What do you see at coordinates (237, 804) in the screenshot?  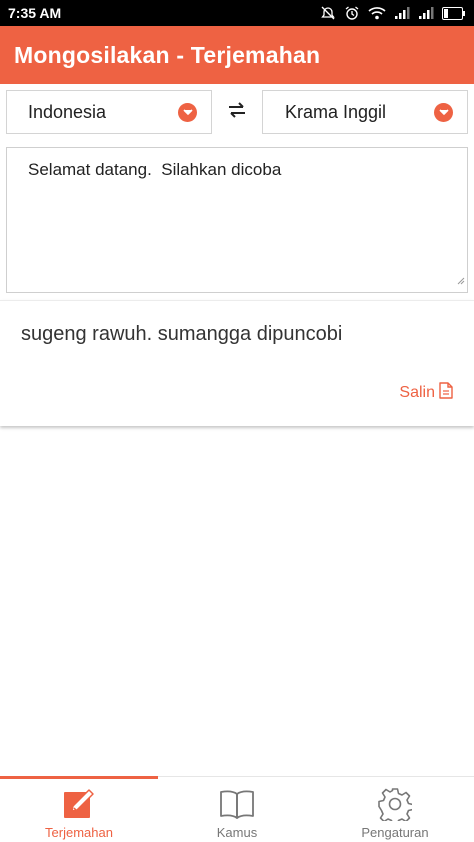 I see `book-icon` at bounding box center [237, 804].